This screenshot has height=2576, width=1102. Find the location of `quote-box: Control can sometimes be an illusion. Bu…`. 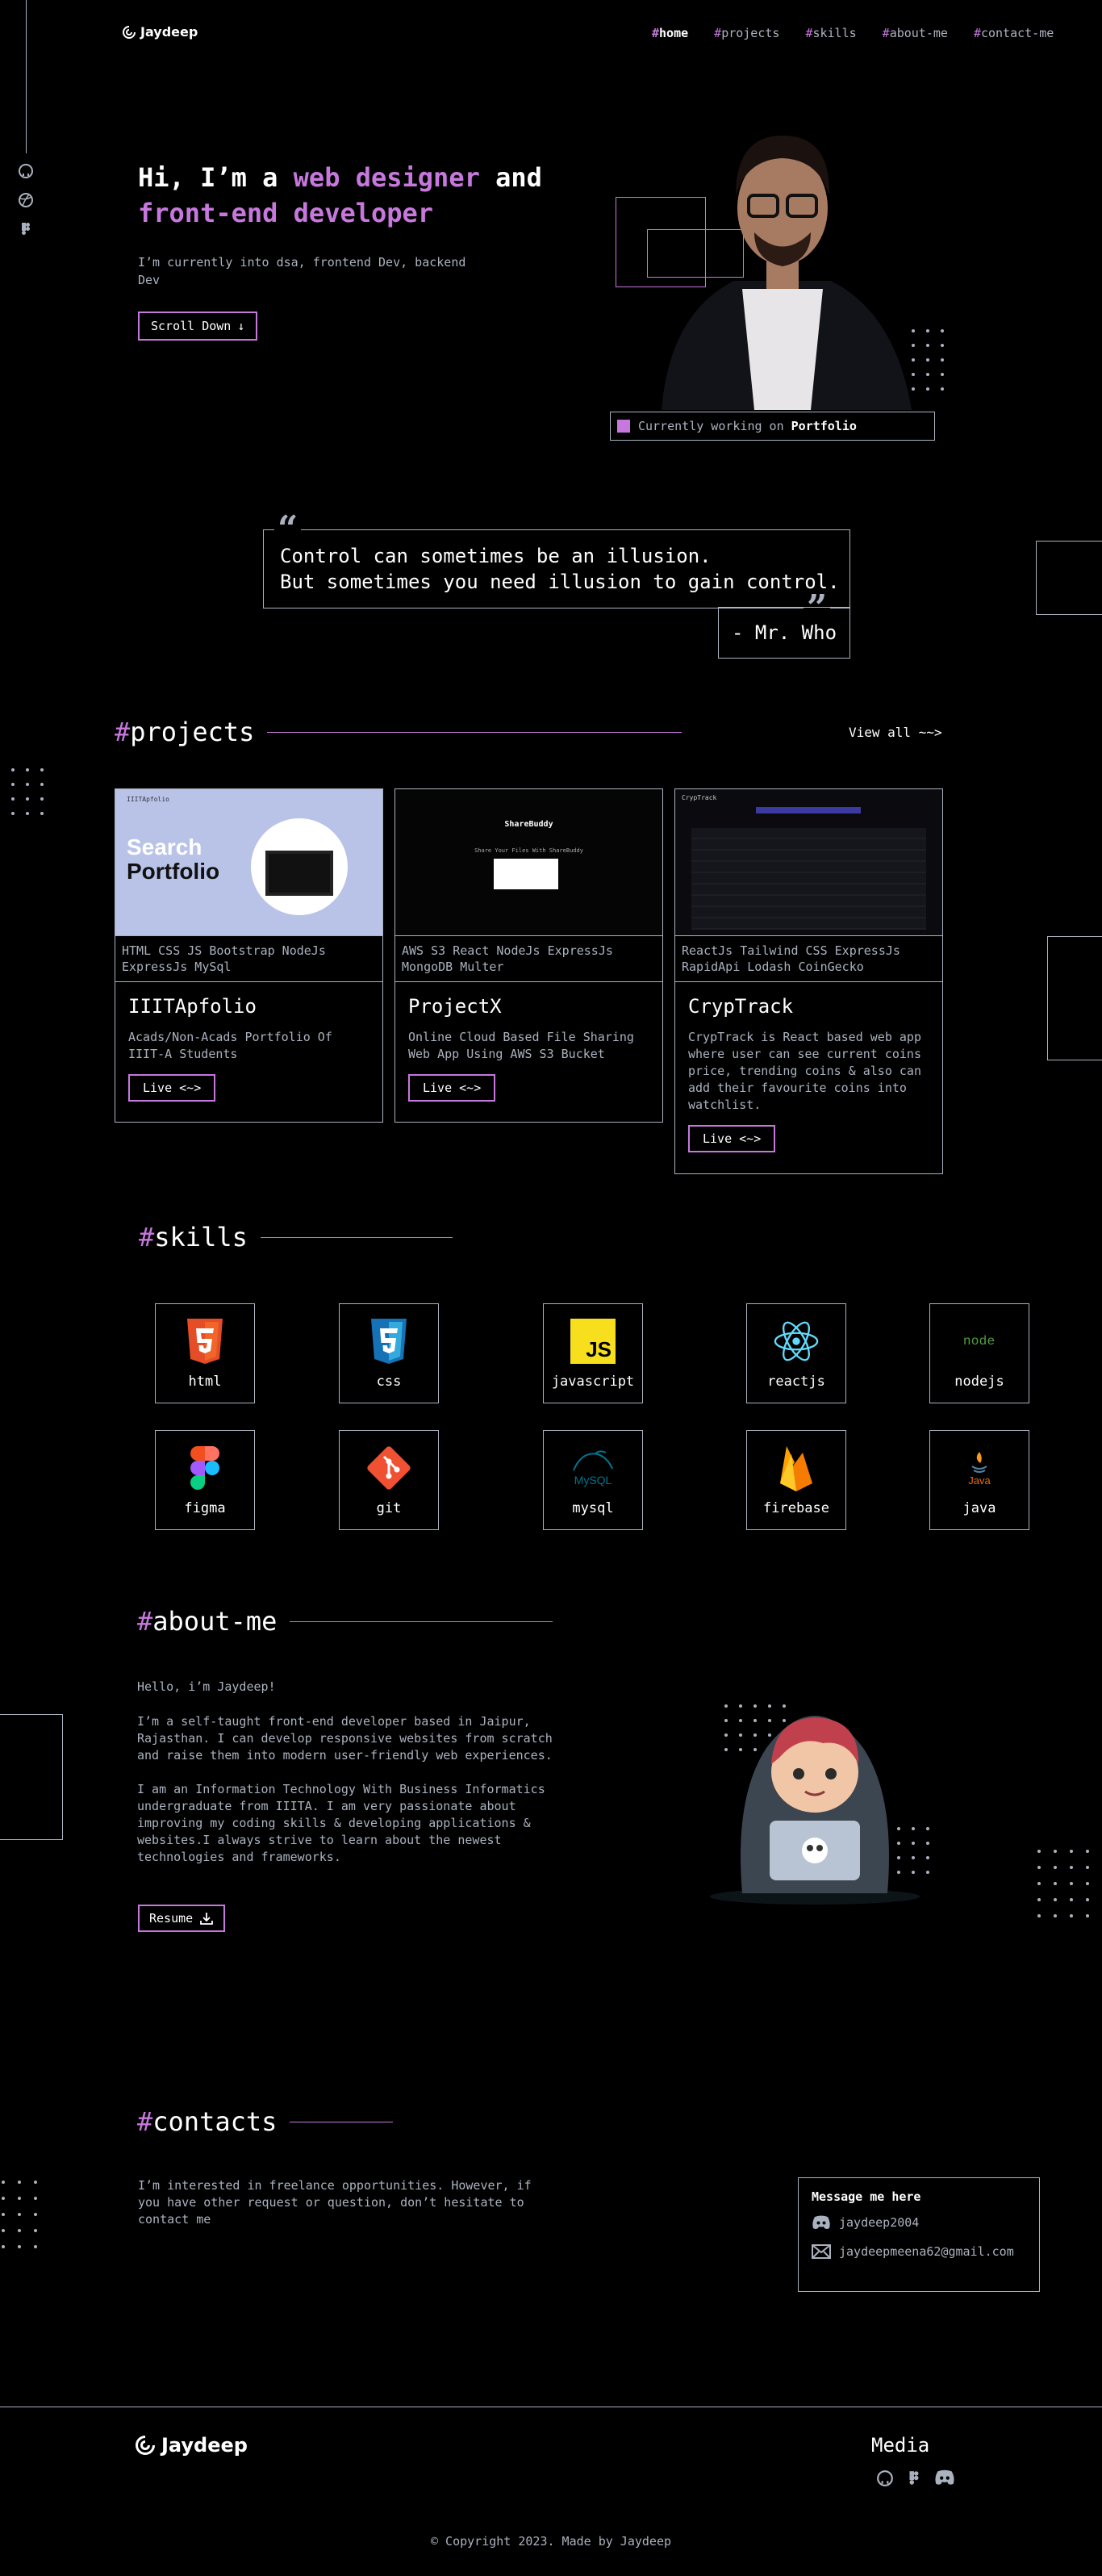

quote-box: Control can sometimes be an illusion. Bu… is located at coordinates (556, 568).